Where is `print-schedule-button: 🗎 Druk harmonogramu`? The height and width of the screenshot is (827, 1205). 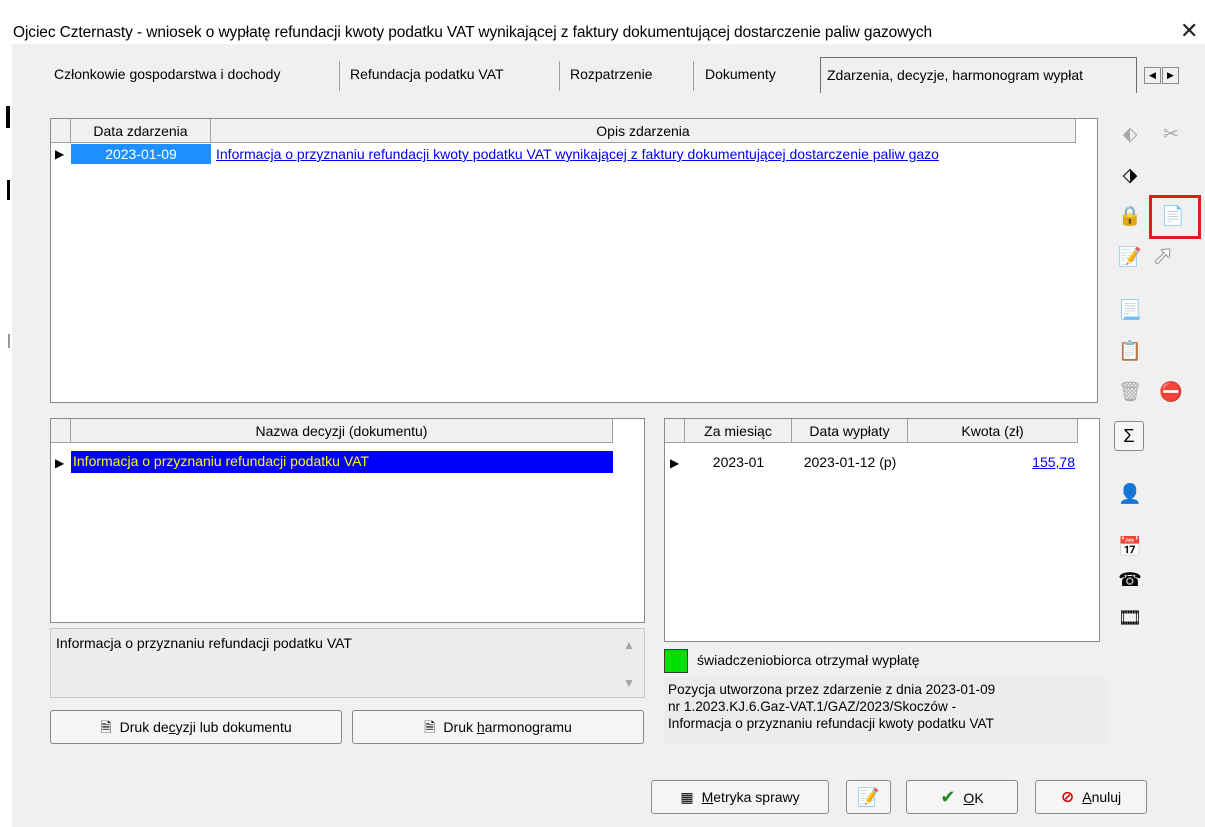
print-schedule-button: 🗎 Druk harmonogramu is located at coordinates (498, 727).